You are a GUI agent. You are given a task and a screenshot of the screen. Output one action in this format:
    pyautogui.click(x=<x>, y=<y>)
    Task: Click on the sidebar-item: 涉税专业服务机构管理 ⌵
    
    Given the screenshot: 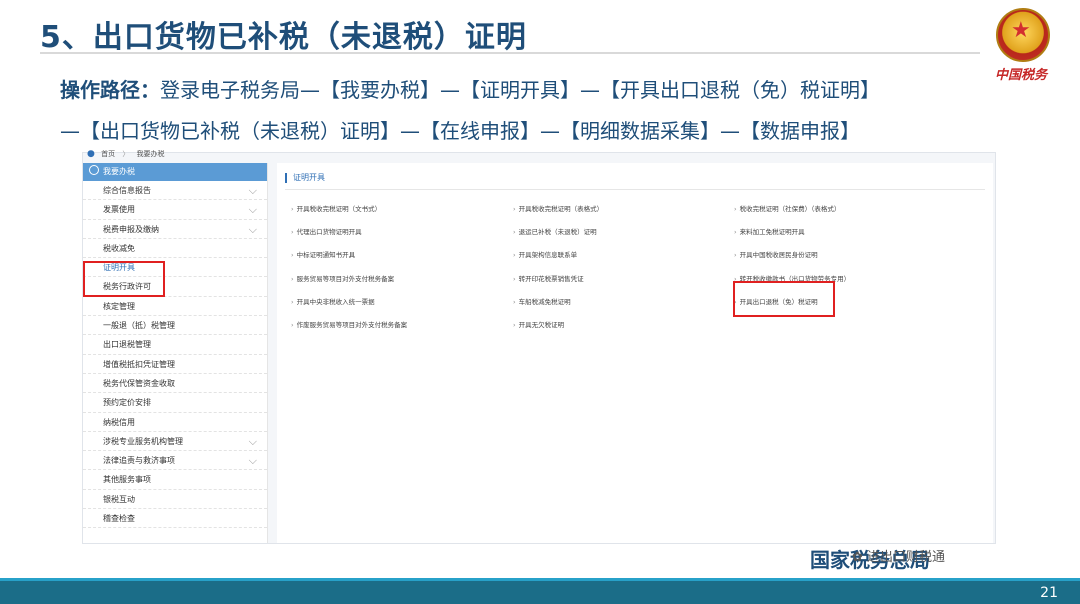 What is the action you would take?
    pyautogui.click(x=175, y=442)
    